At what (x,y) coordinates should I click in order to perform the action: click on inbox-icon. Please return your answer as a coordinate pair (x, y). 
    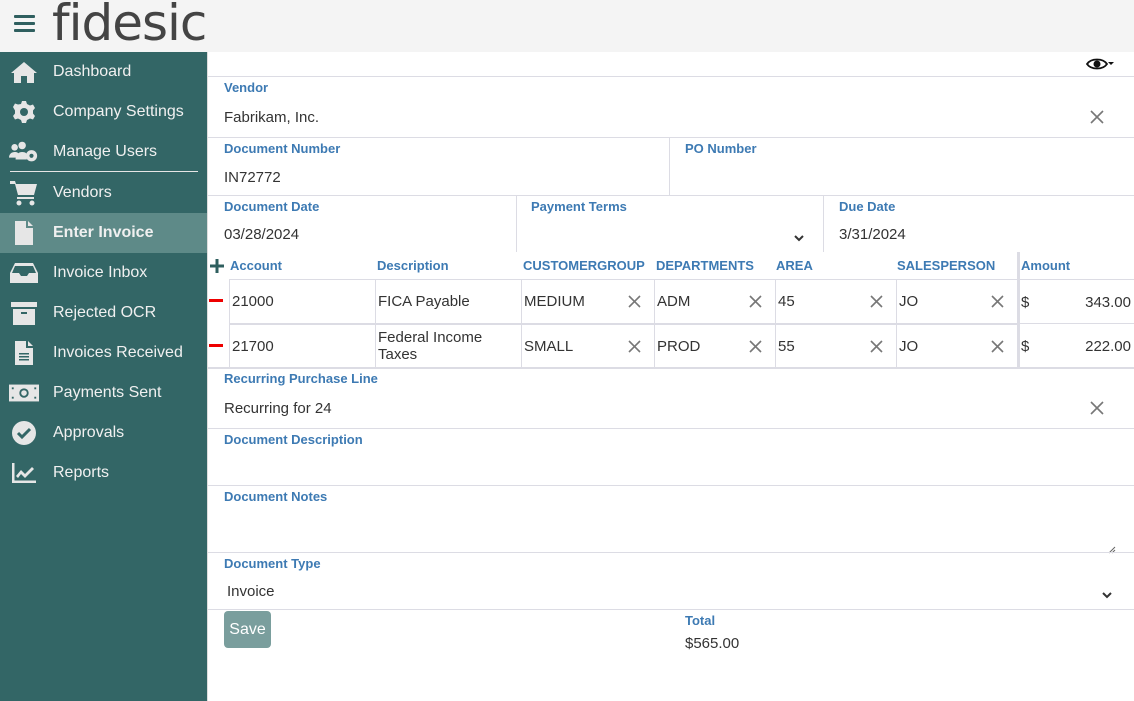
    Looking at the image, I should click on (24, 273).